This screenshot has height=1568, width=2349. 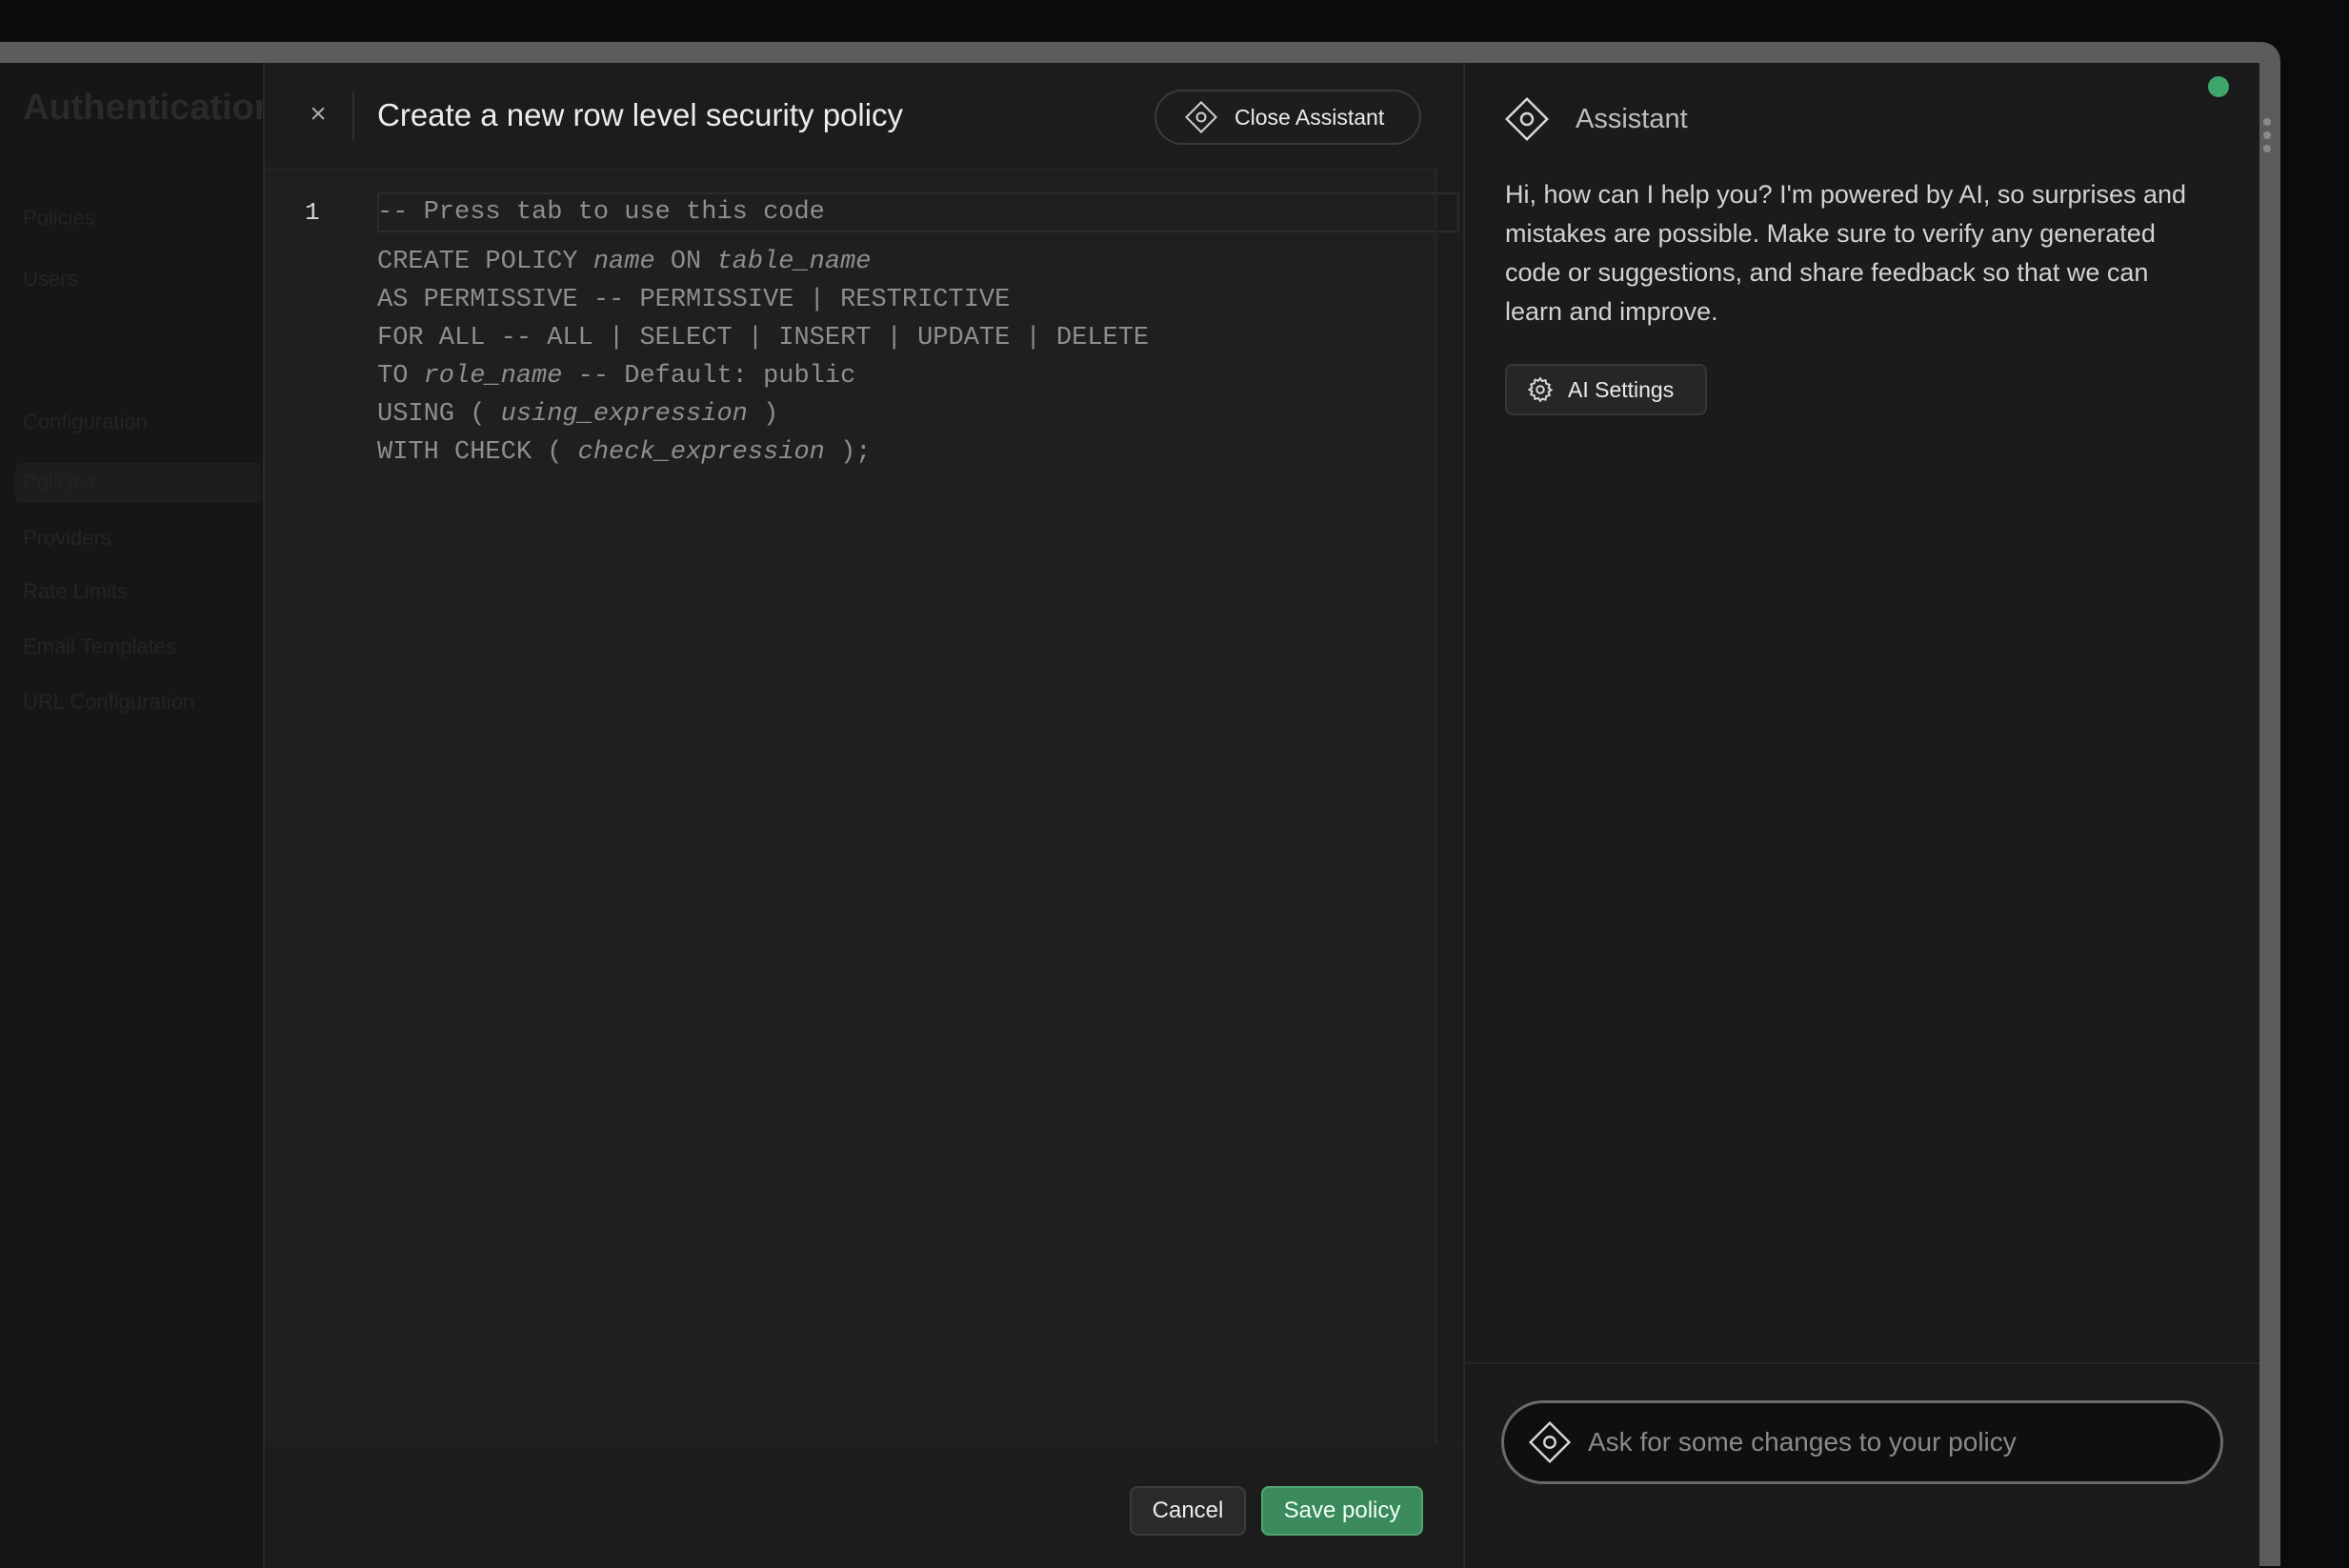 I want to click on close-icon: ×, so click(x=318, y=114).